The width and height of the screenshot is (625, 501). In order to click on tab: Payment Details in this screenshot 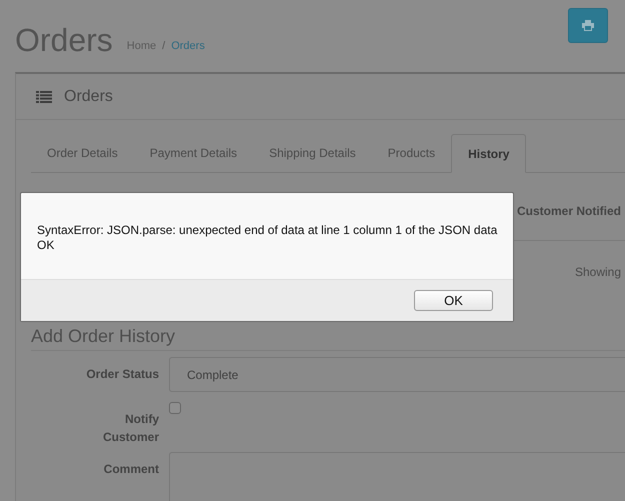, I will do `click(194, 153)`.